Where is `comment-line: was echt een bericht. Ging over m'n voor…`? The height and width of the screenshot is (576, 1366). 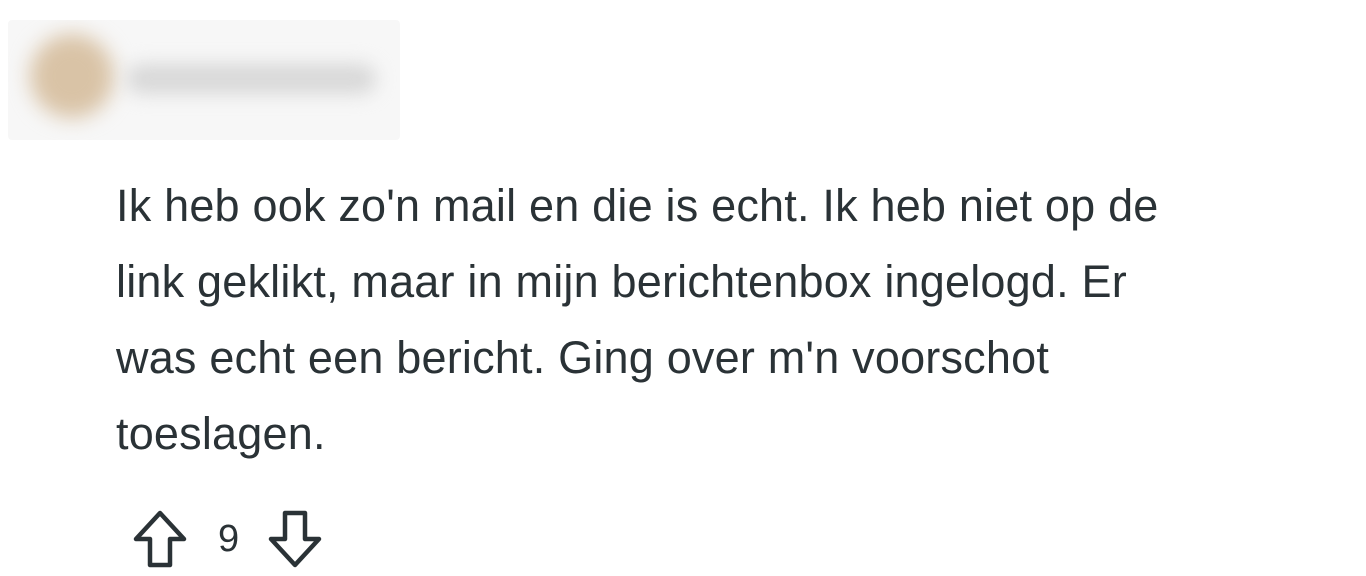 comment-line: was echt een bericht. Ging over m'n voor… is located at coordinates (583, 357).